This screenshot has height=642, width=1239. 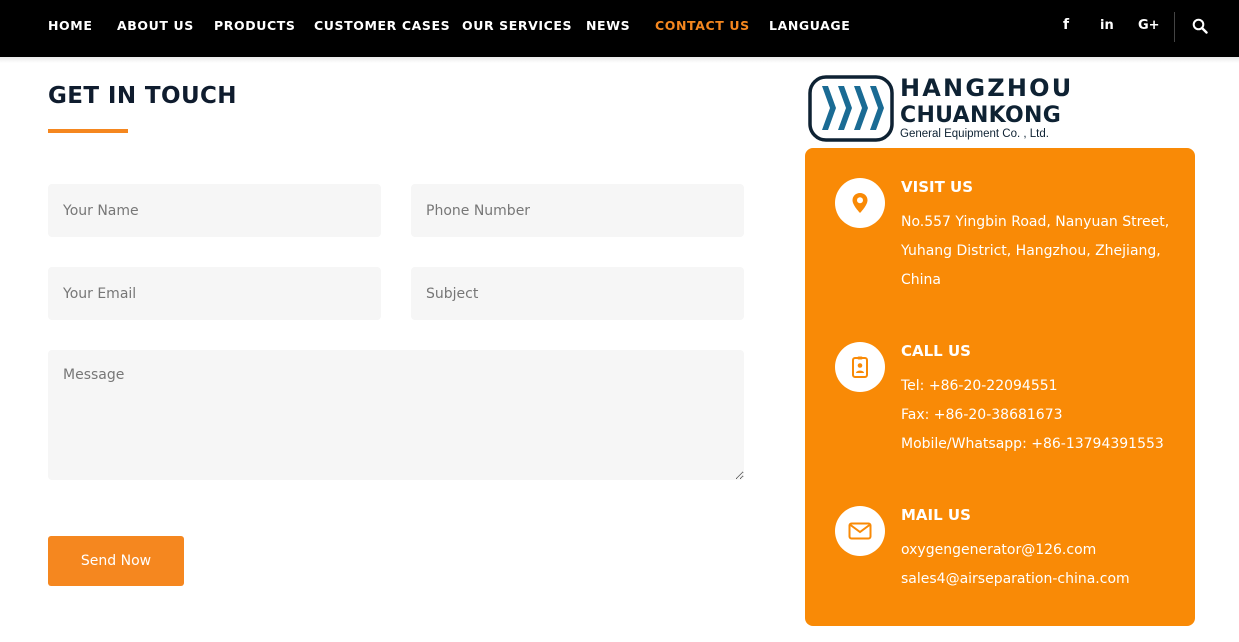 I want to click on mail-address-1: oxygengenerator@126.com, so click(x=998, y=550).